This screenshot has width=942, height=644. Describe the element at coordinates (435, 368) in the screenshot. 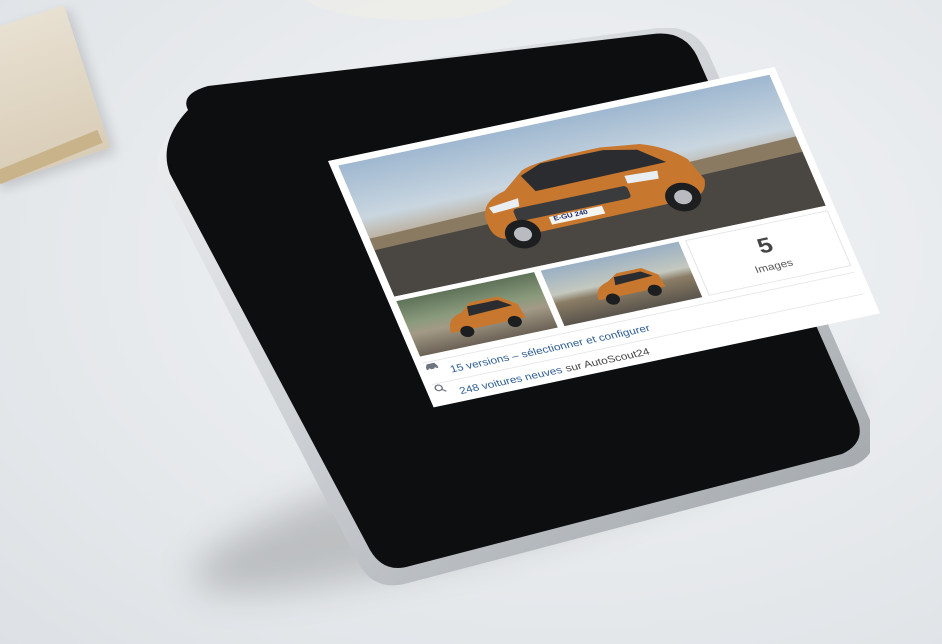

I see `car-icon` at that location.